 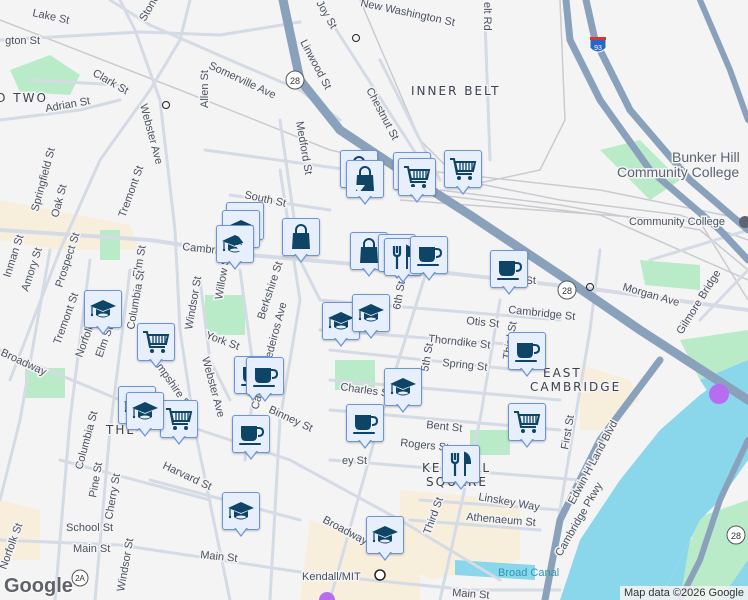 I want to click on svg-text: 2A, so click(x=80, y=578).